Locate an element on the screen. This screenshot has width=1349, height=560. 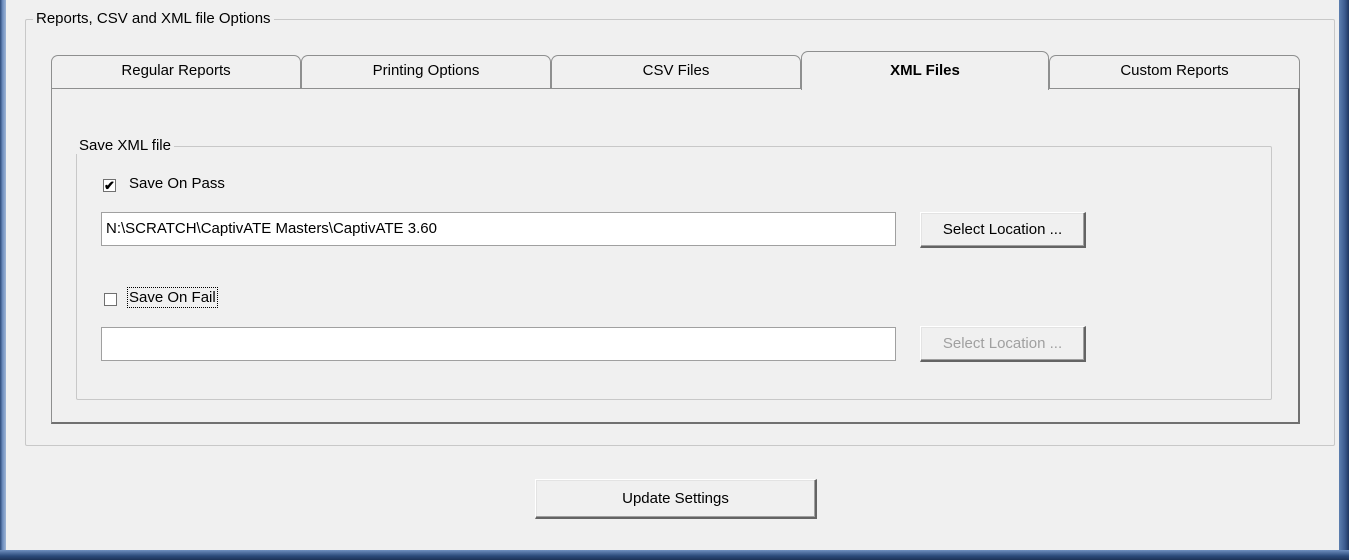
save-on-pass-label: Save On Pass is located at coordinates (177, 183).